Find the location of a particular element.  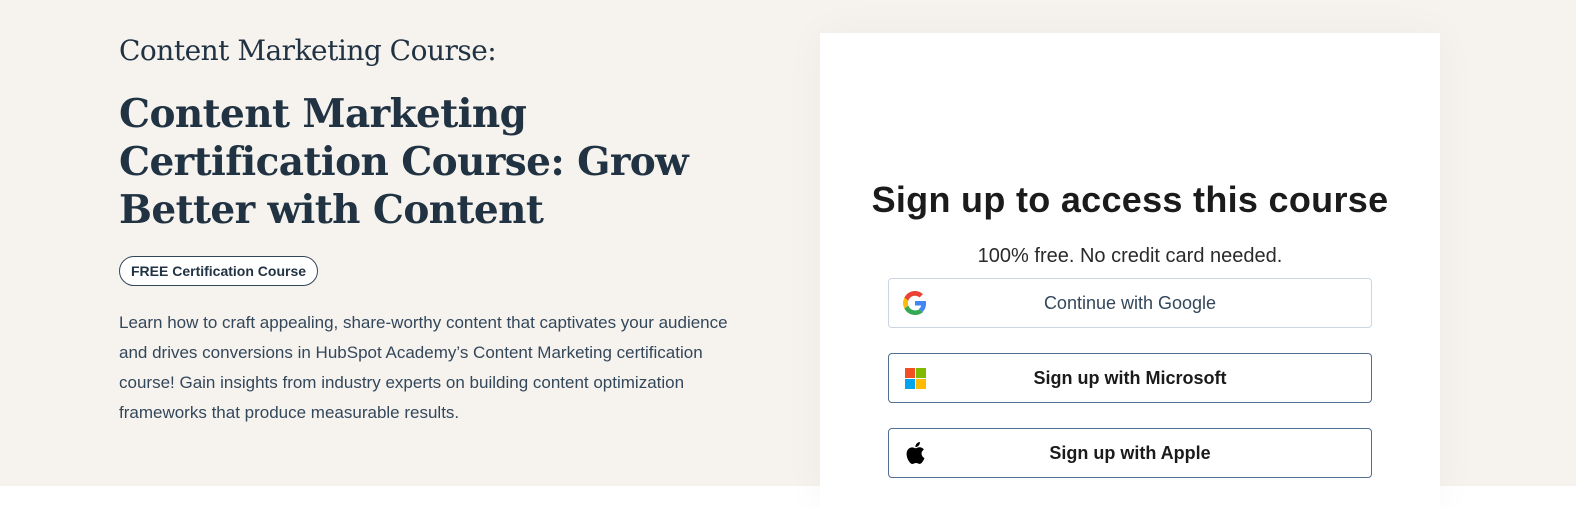

apple-button-label: Sign up with Apple is located at coordinates (1130, 452).